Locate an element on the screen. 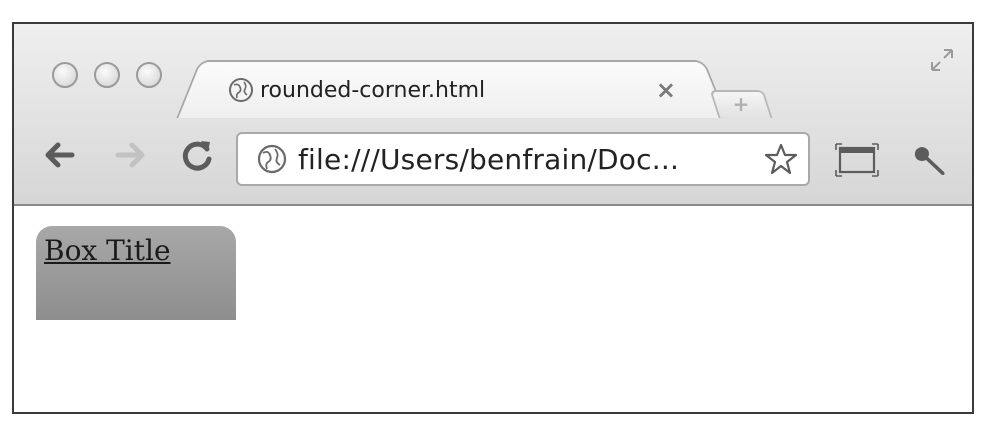 Image resolution: width=992 pixels, height=428 pixels. minimize-window-button is located at coordinates (107, 75).